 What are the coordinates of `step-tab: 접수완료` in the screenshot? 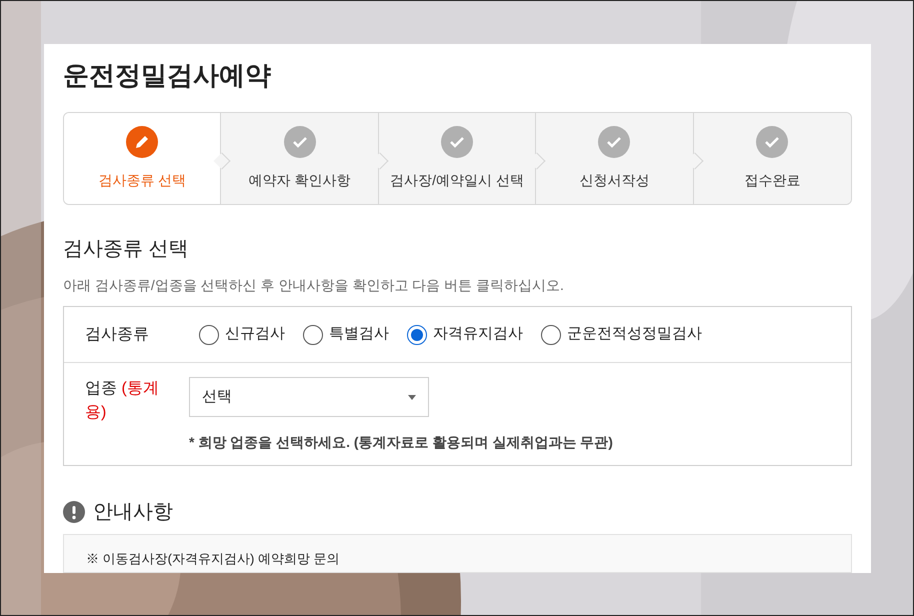 It's located at (772, 158).